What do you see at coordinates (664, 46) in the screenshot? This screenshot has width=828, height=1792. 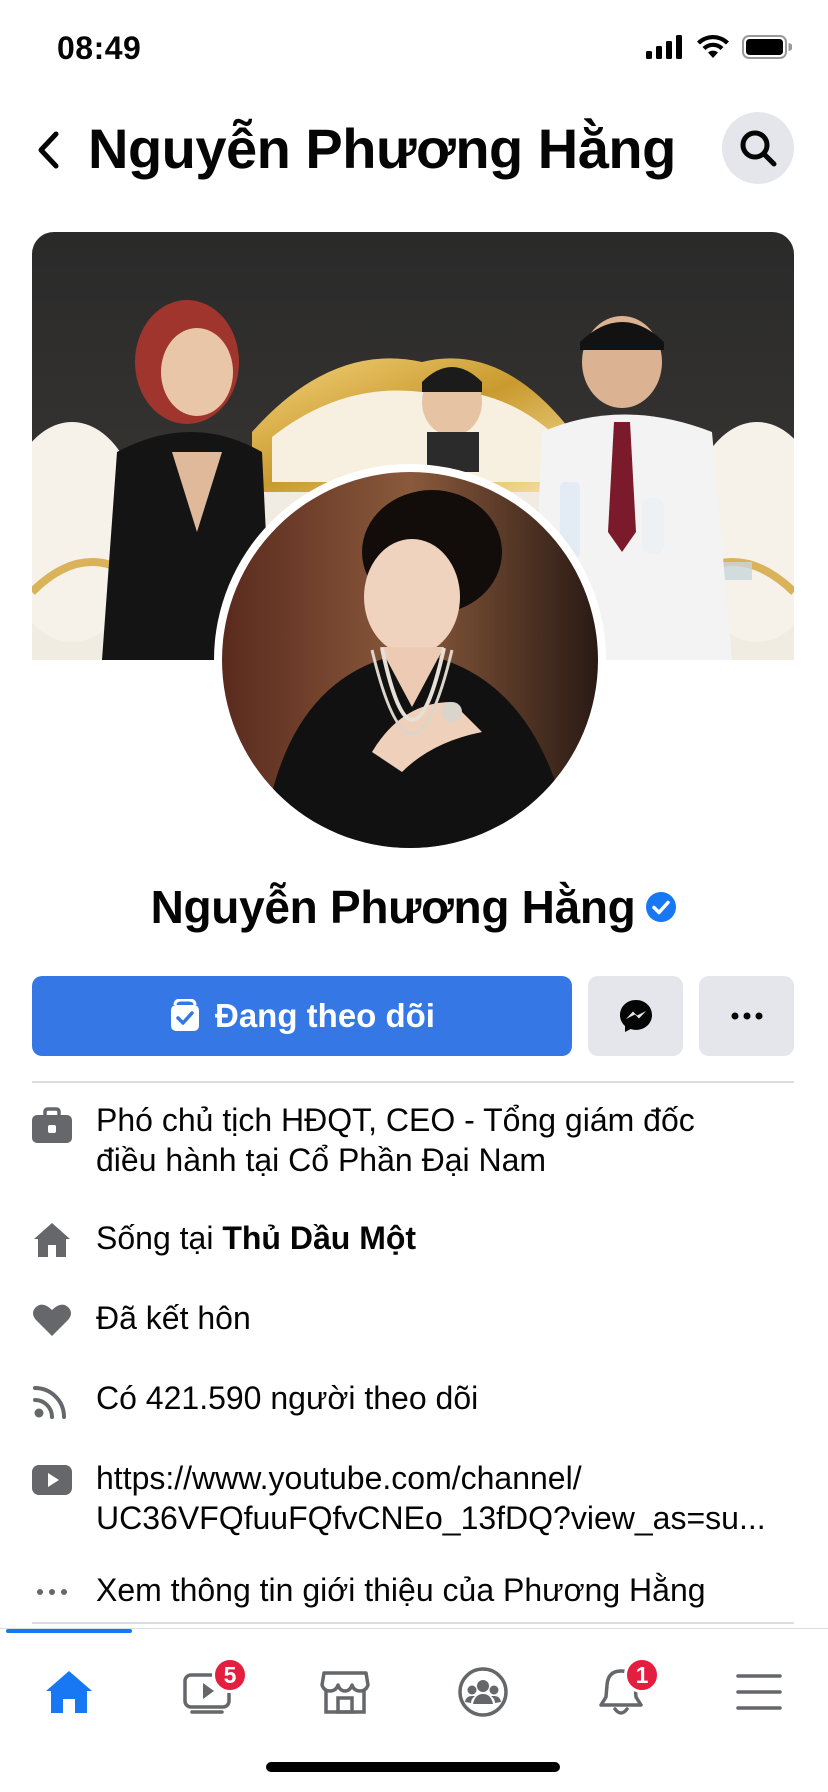 I see `cellular-signal-icon` at bounding box center [664, 46].